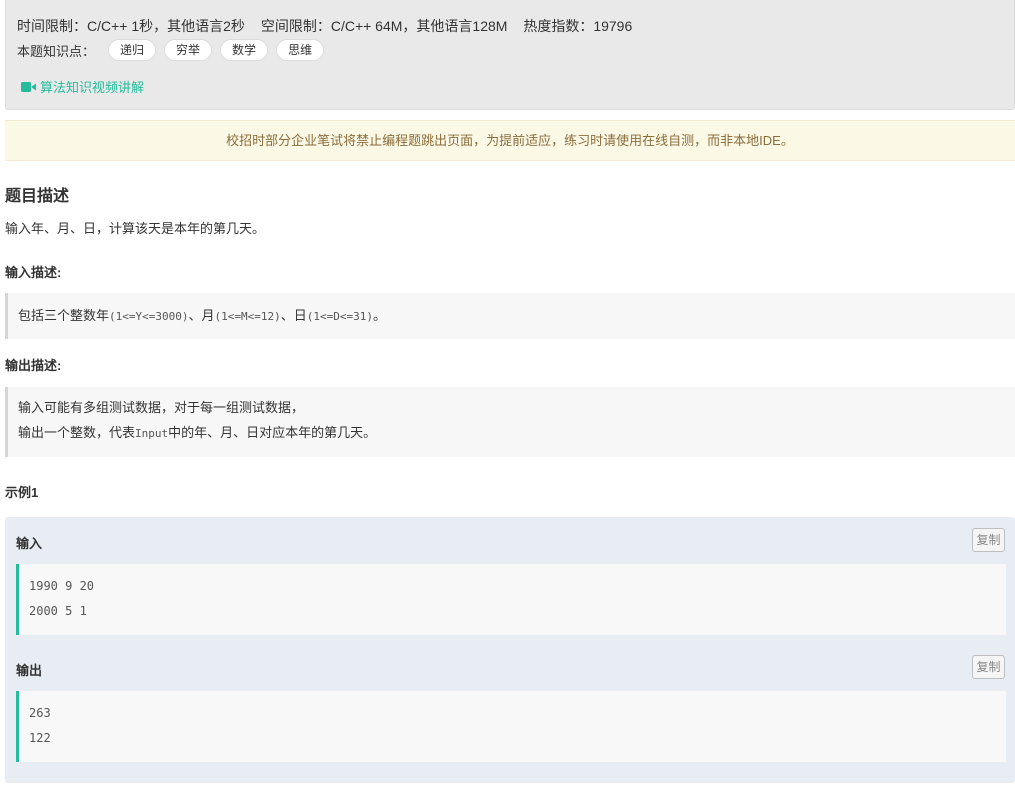 Image resolution: width=1015 pixels, height=785 pixels. I want to click on output-desc-title: 输出描述:, so click(33, 365).